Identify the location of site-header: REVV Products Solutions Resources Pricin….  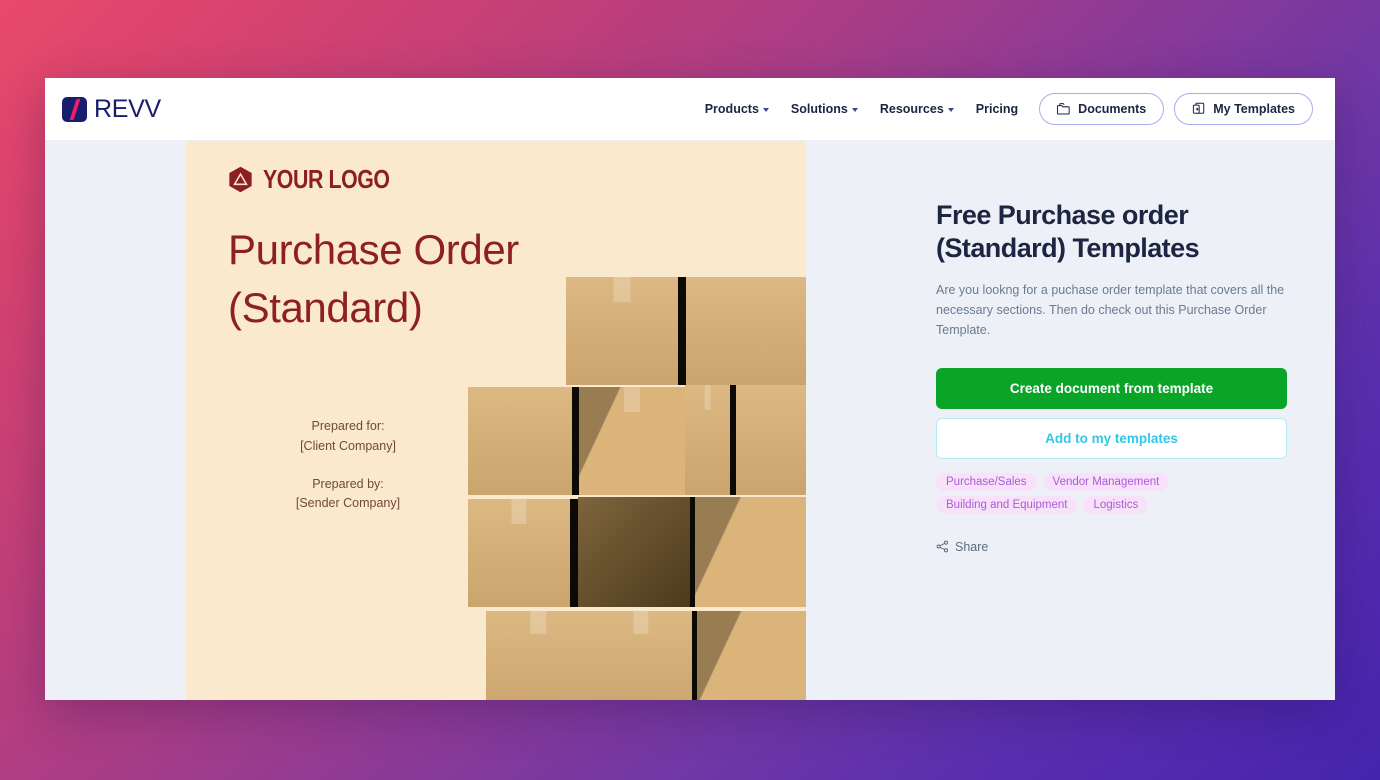
(690, 109).